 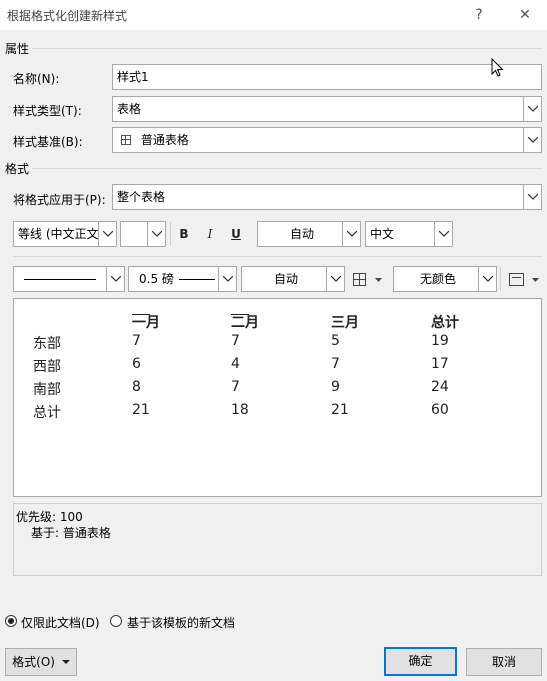 What do you see at coordinates (479, 15) in the screenshot?
I see `help-button: ?` at bounding box center [479, 15].